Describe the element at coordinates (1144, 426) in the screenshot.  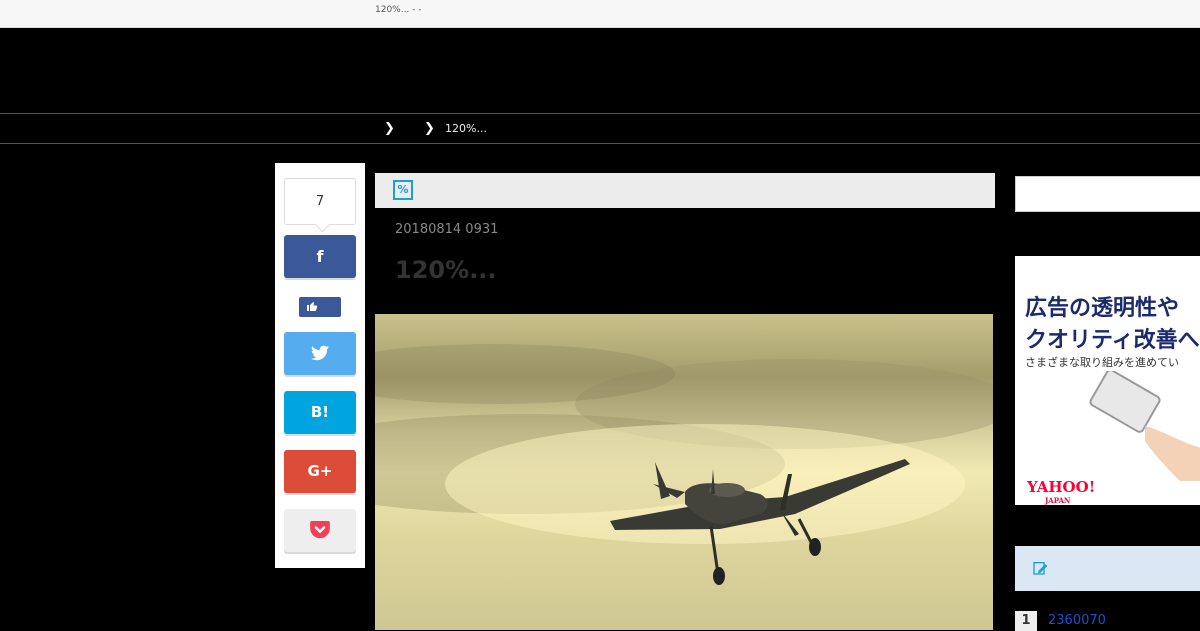
I see `tablet-hand-illustration` at that location.